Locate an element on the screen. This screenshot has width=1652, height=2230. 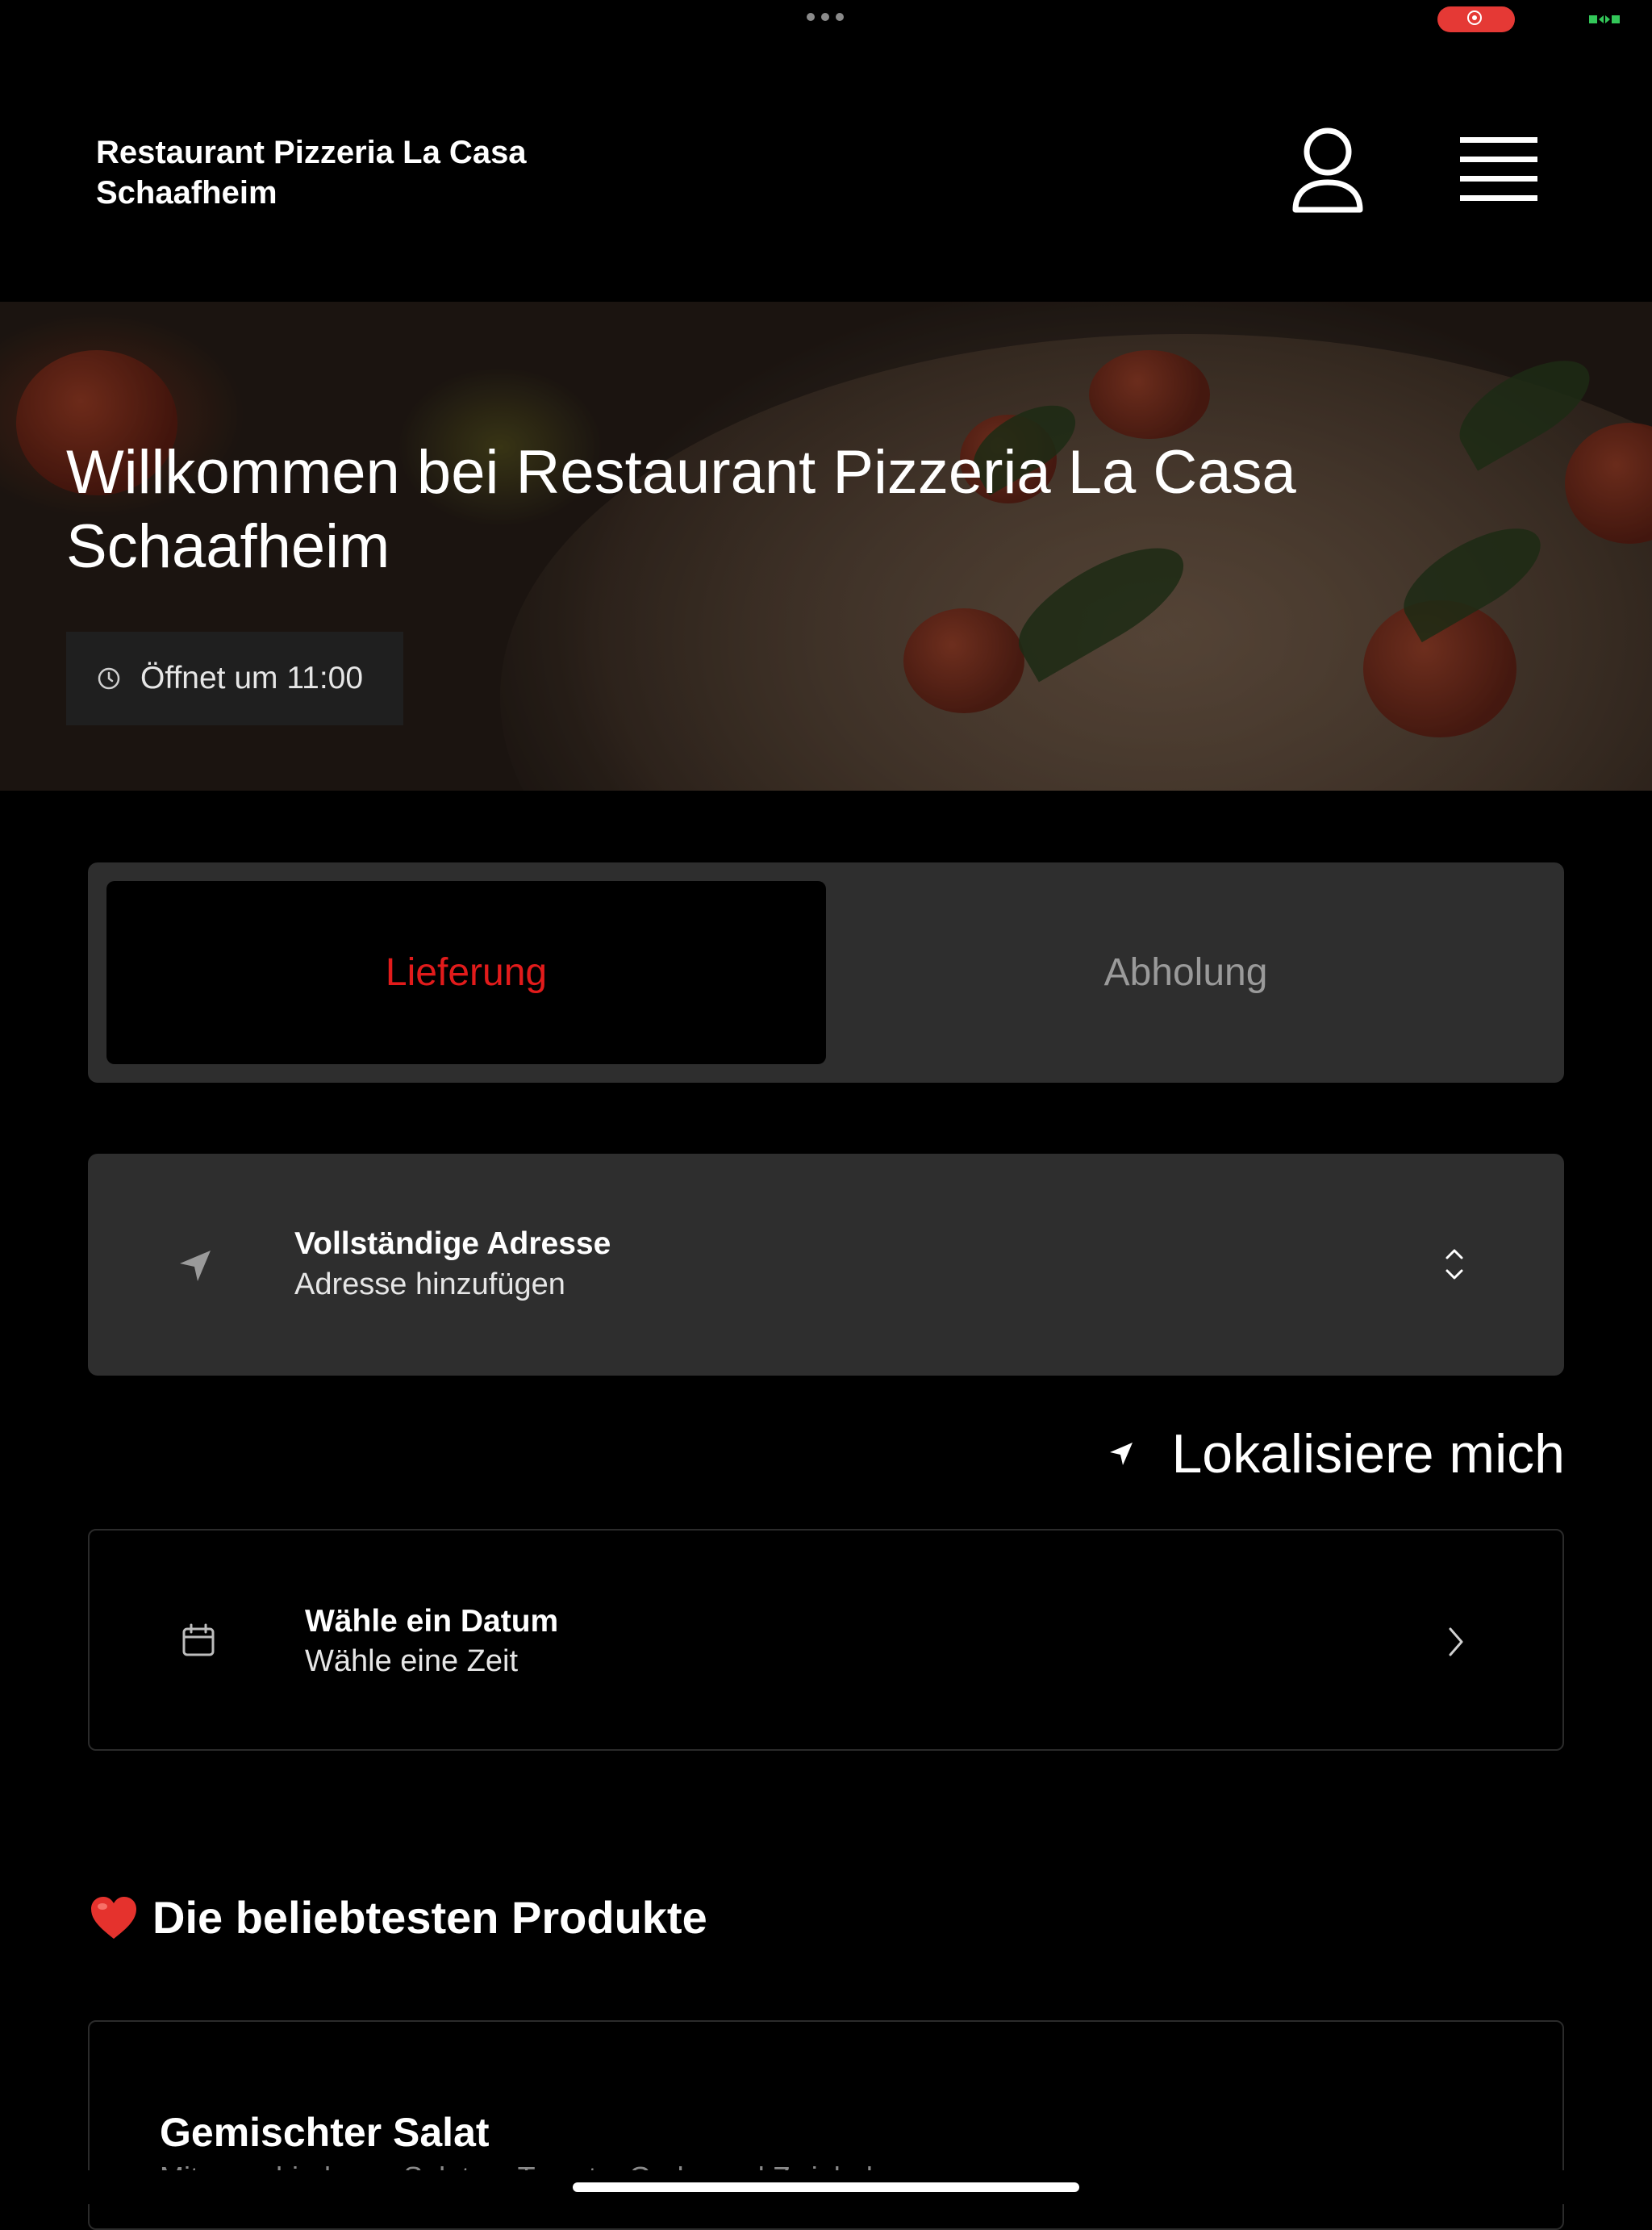
tab-delivery: Lieferung is located at coordinates (466, 972).